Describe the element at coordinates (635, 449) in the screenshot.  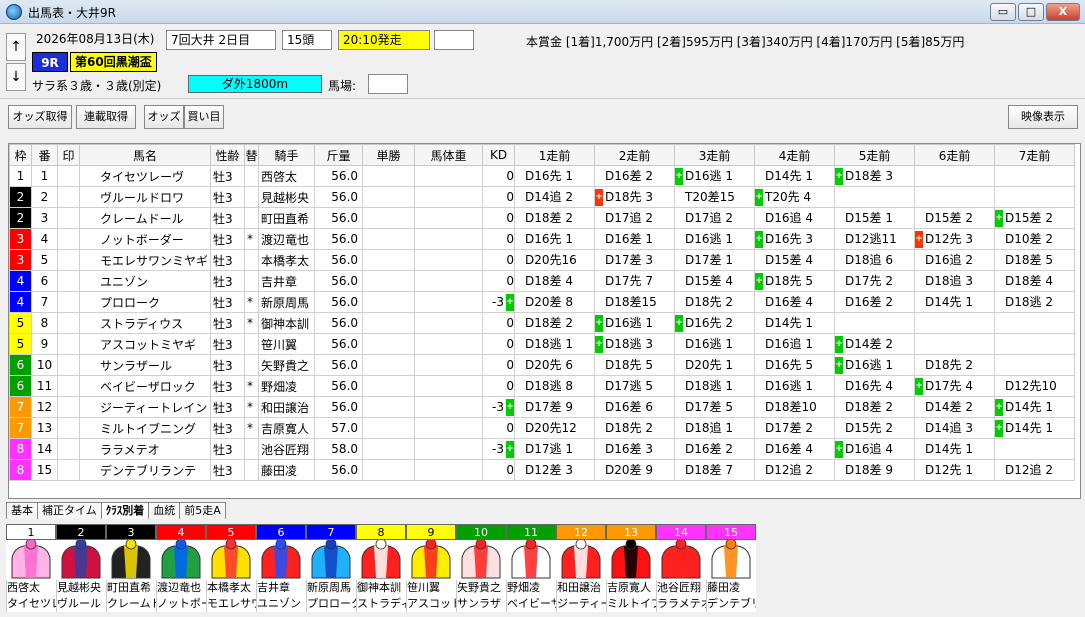
I see `past-run-2: D16差 3` at that location.